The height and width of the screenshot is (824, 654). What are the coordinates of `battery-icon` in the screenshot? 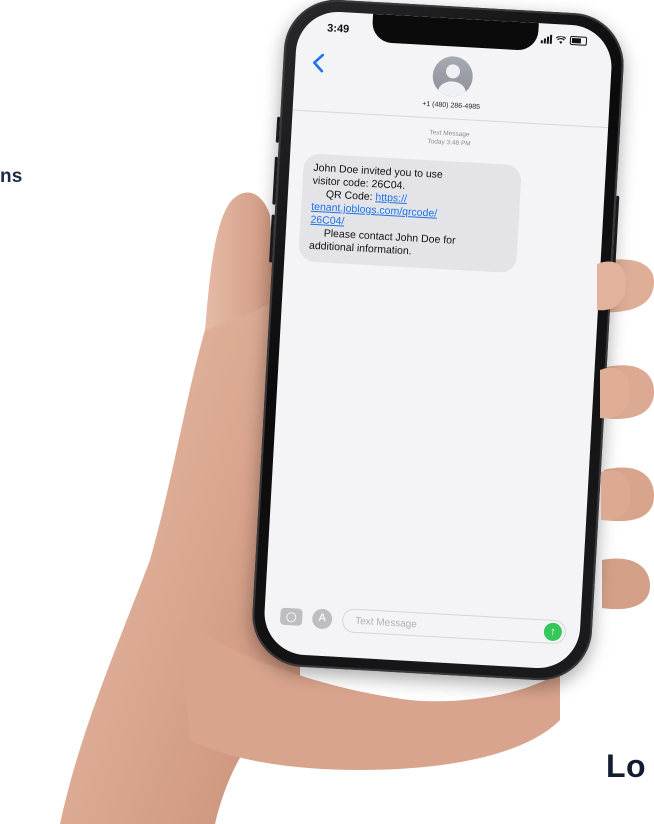 It's located at (578, 40).